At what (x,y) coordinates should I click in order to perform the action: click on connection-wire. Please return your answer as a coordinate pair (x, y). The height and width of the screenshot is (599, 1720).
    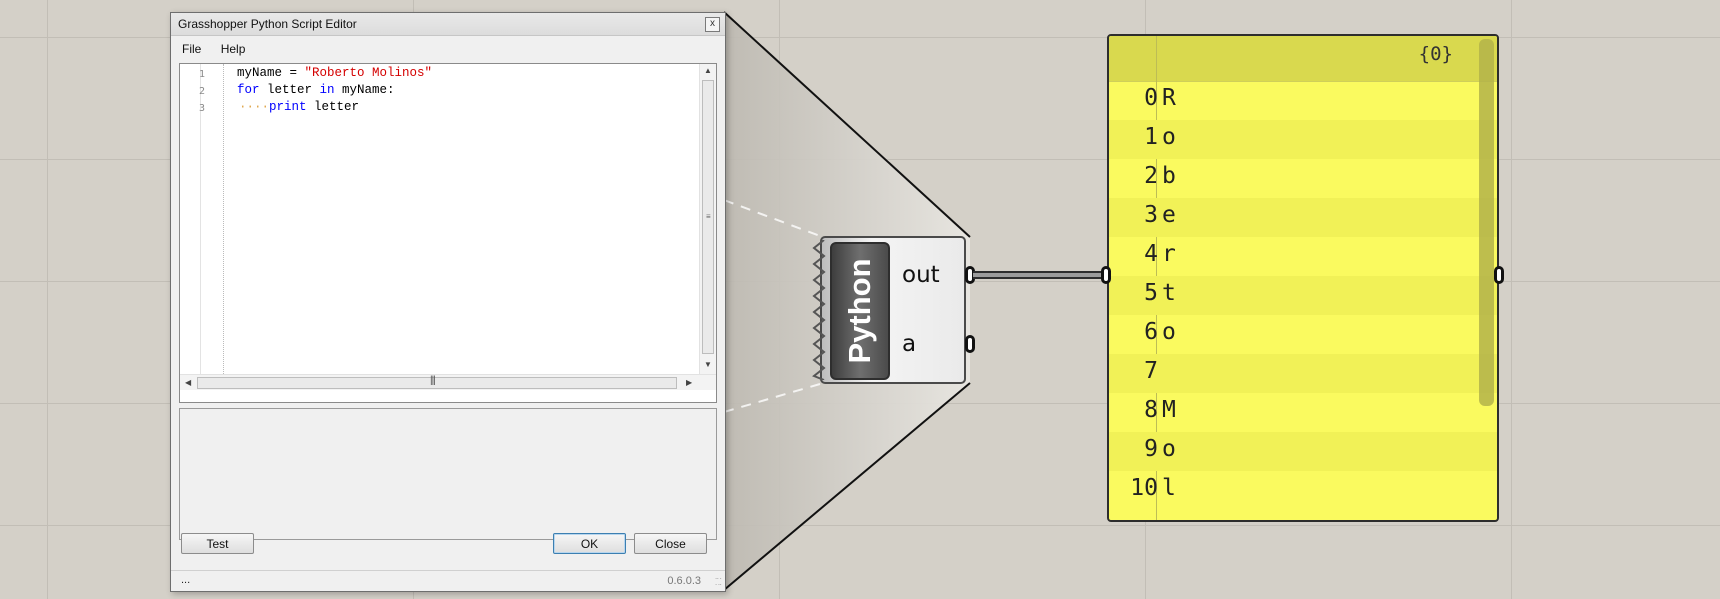
    Looking at the image, I should click on (1039, 275).